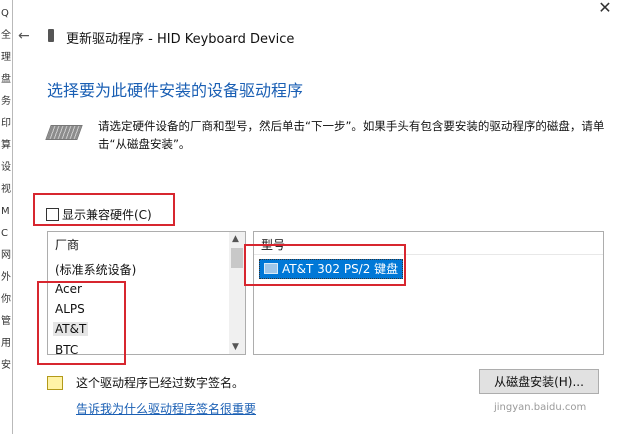  What do you see at coordinates (4, 233) in the screenshot?
I see `background-window-char: C` at bounding box center [4, 233].